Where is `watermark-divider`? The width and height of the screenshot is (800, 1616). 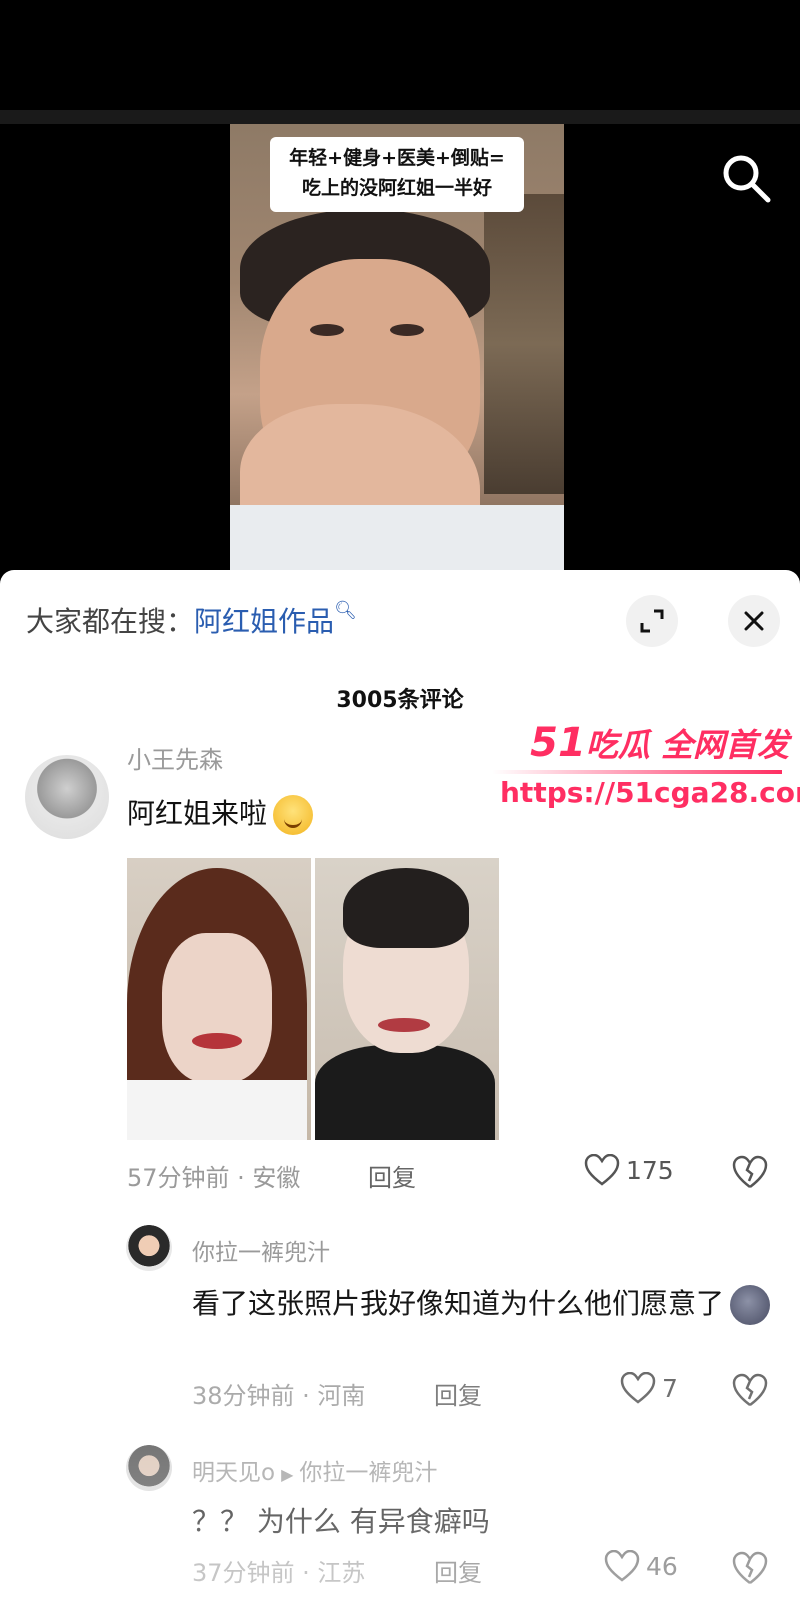 watermark-divider is located at coordinates (637, 772).